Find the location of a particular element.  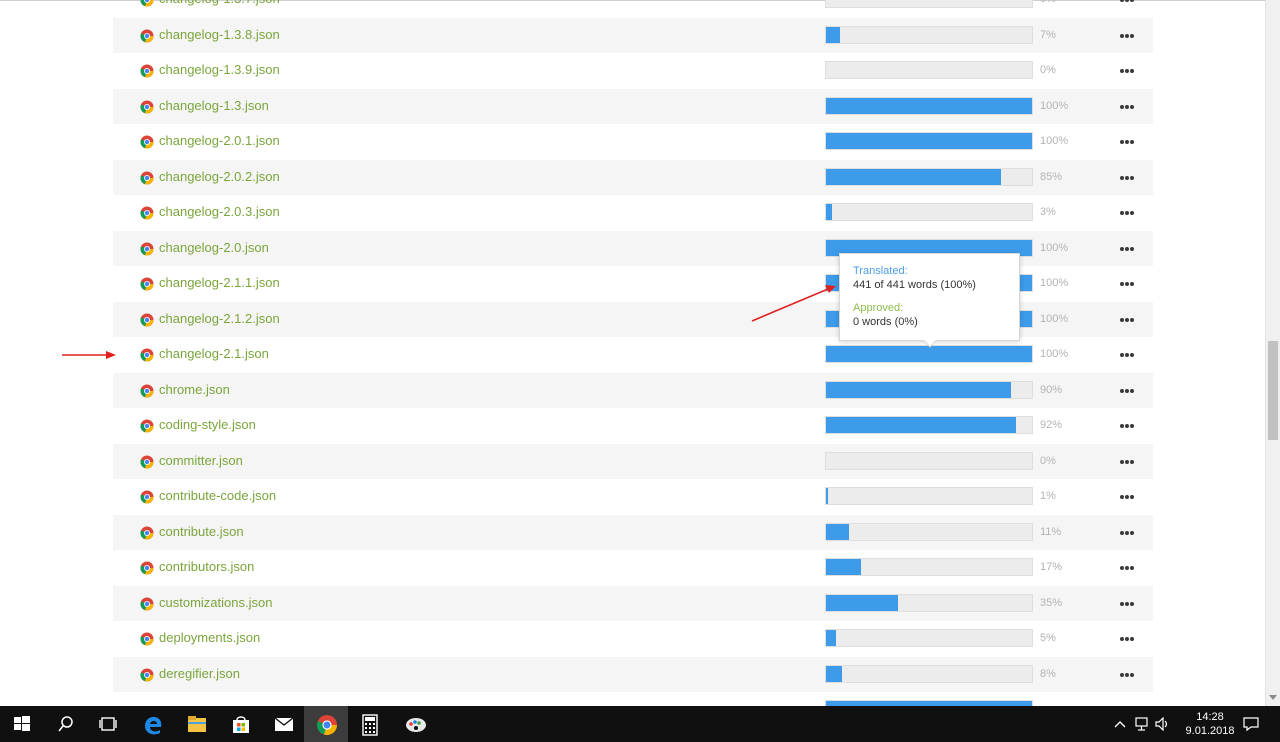

edge-taskbar-button is located at coordinates (152, 724).